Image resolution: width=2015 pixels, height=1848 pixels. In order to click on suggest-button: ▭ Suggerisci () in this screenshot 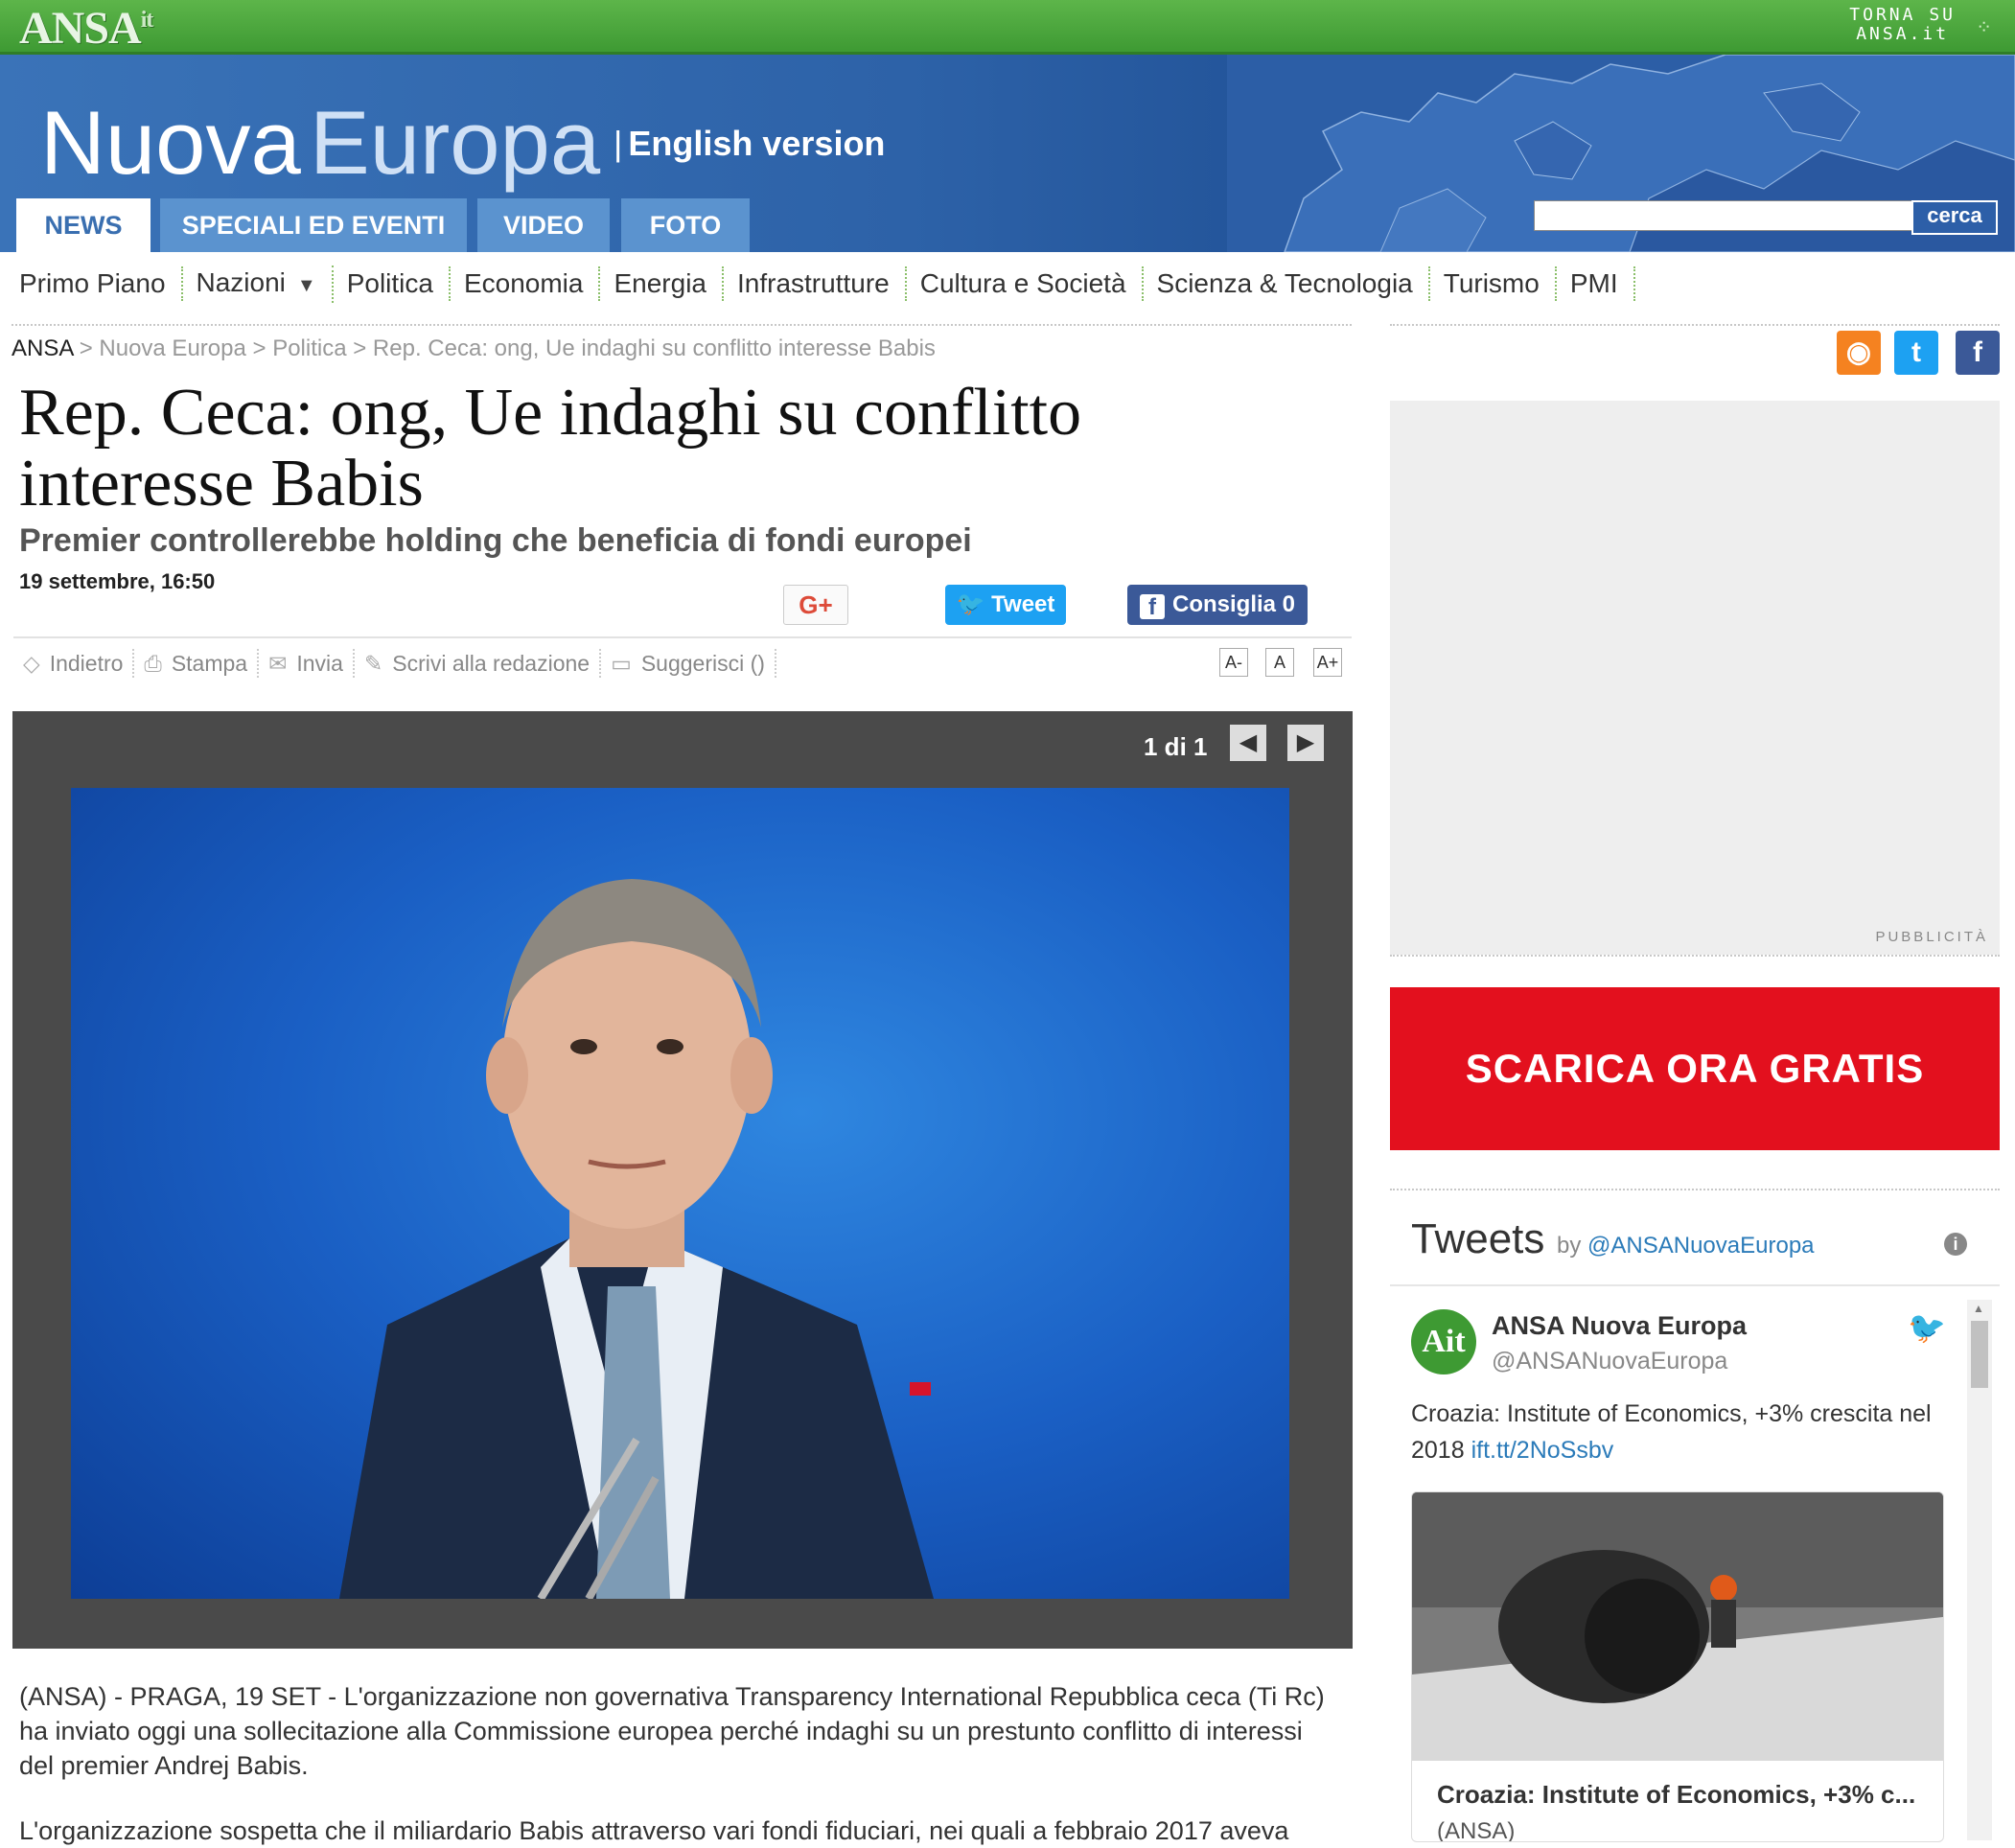, I will do `click(688, 664)`.